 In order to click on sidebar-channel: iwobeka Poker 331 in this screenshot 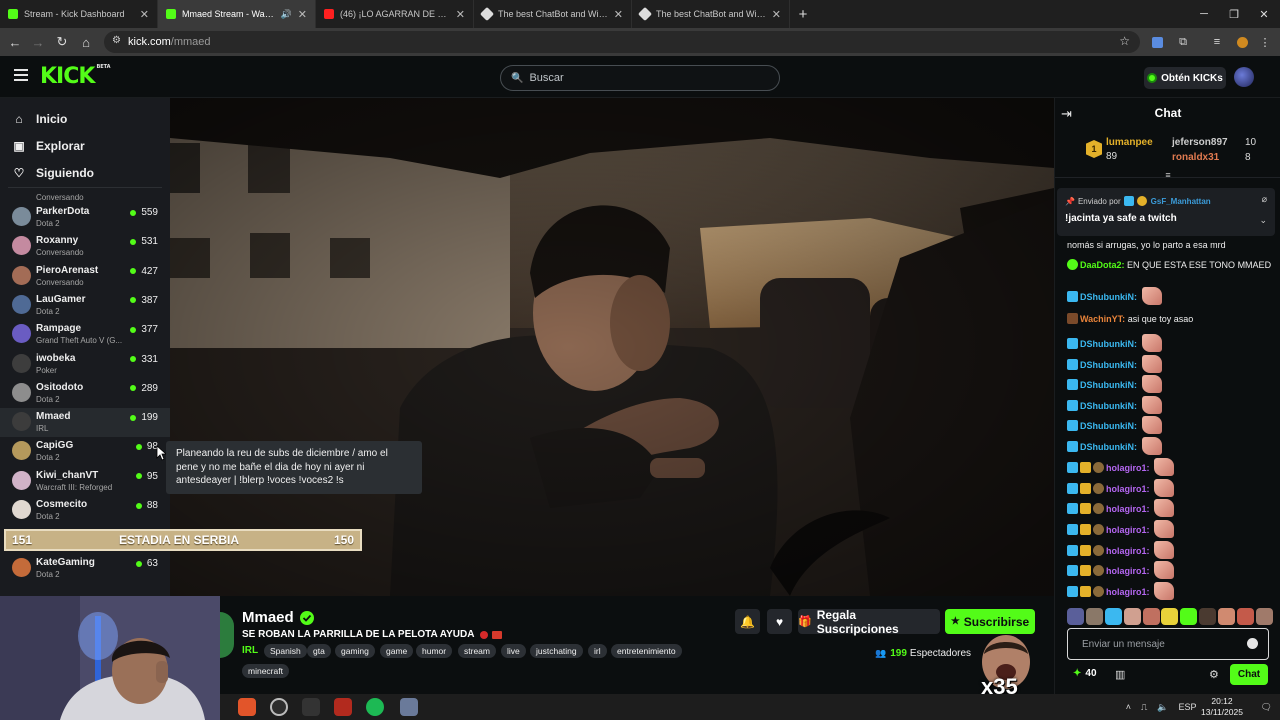, I will do `click(85, 364)`.